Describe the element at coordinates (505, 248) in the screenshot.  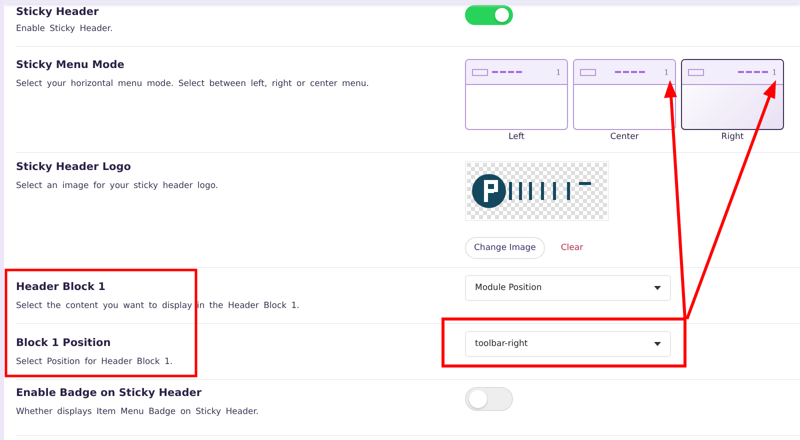
I see `change-image-button: Change Image` at that location.